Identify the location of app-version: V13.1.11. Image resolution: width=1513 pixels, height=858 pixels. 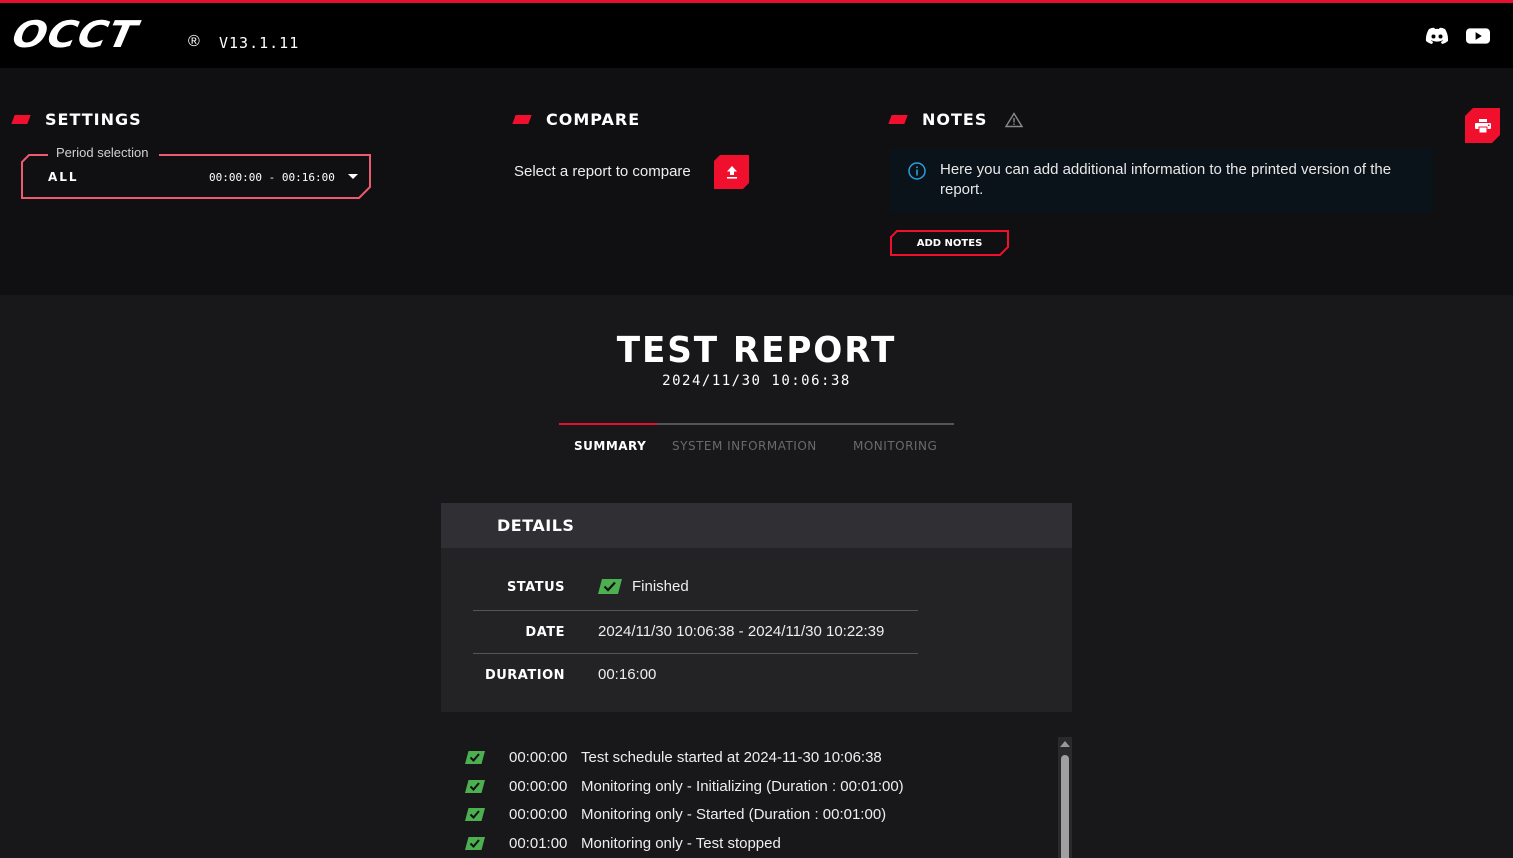
(259, 43).